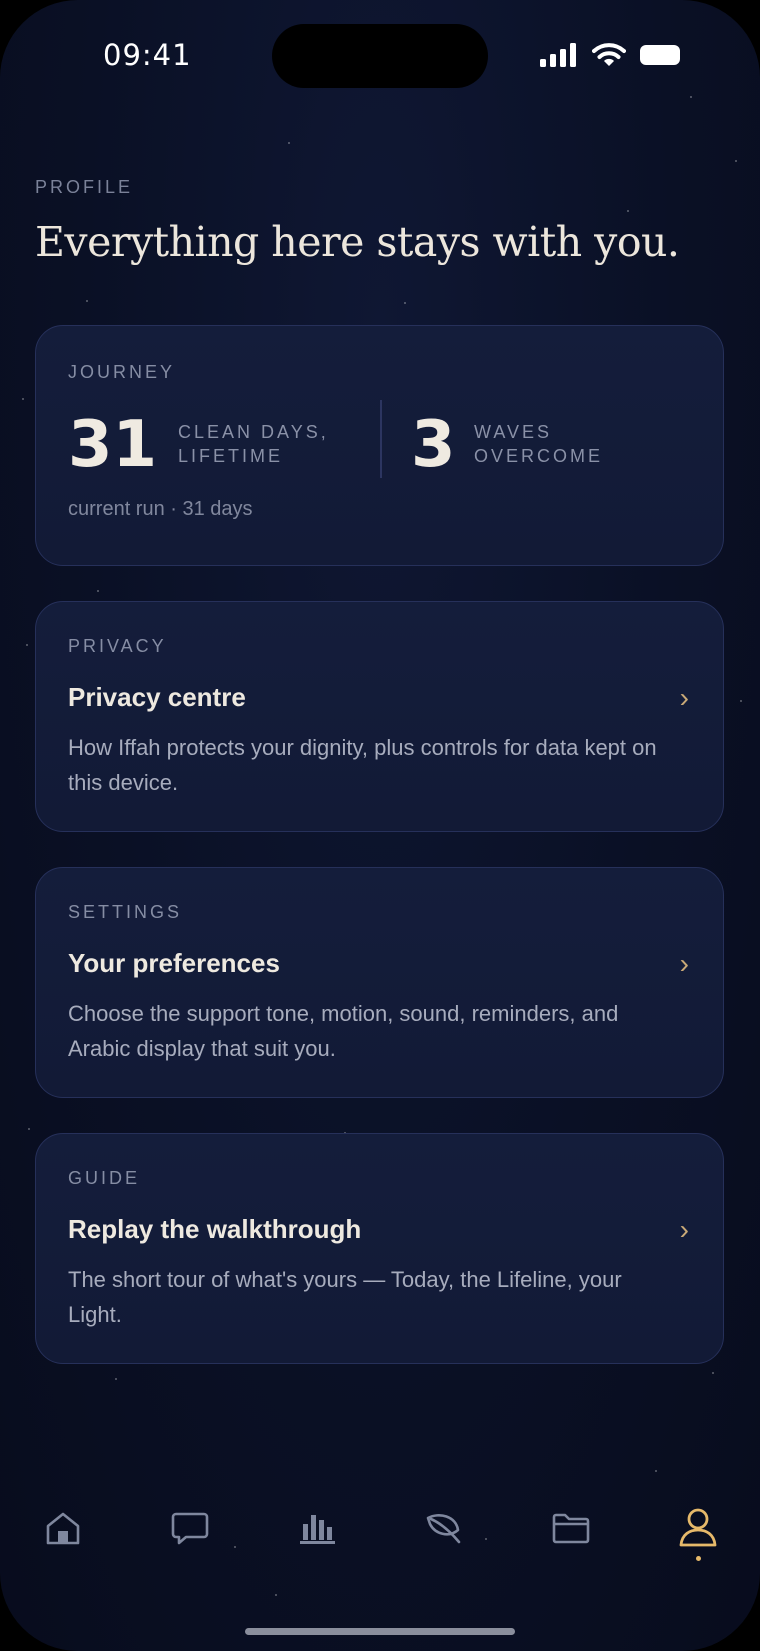 The width and height of the screenshot is (760, 1651). I want to click on page-title: Everything here stays with you., so click(357, 242).